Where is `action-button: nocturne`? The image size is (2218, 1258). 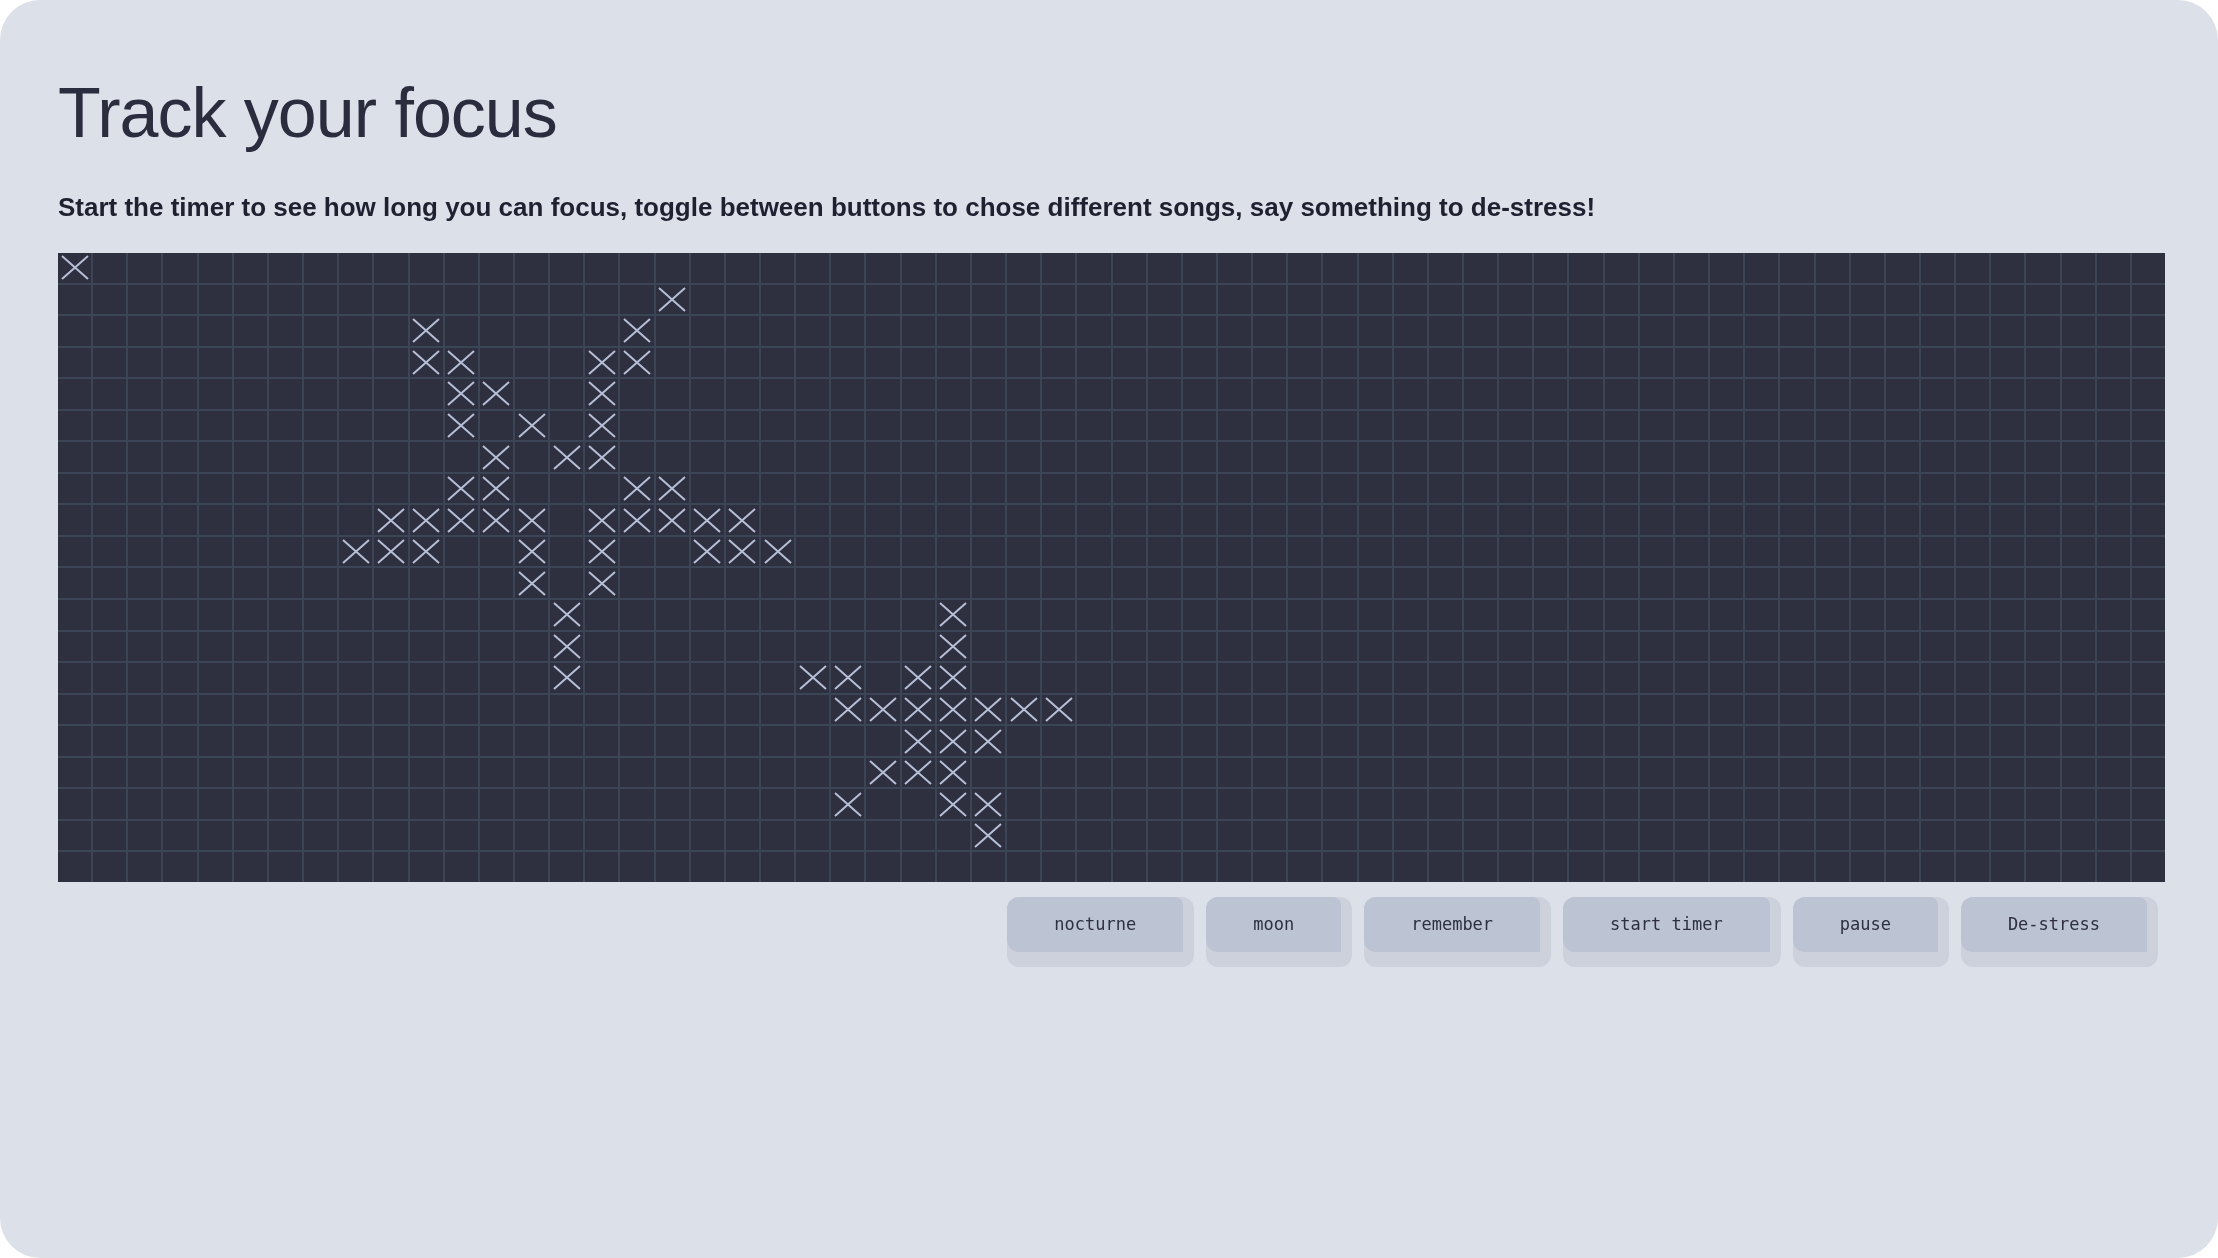 action-button: nocturne is located at coordinates (1101, 932).